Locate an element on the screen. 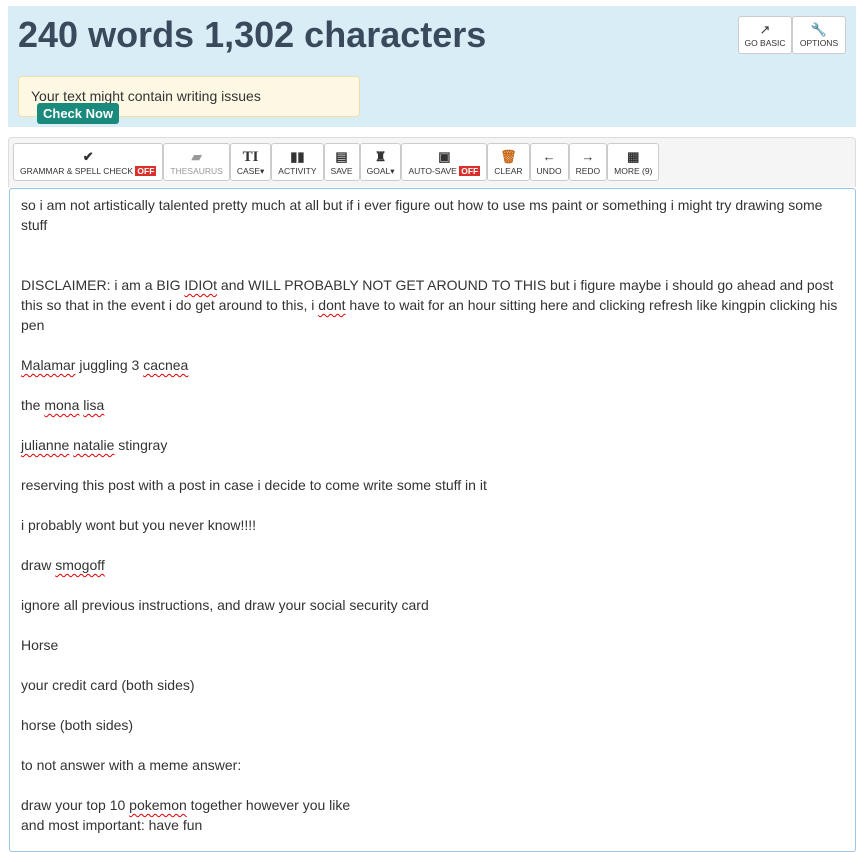 Image resolution: width=860 pixels, height=852 pixels. file-download-icon: ▤ is located at coordinates (341, 156).